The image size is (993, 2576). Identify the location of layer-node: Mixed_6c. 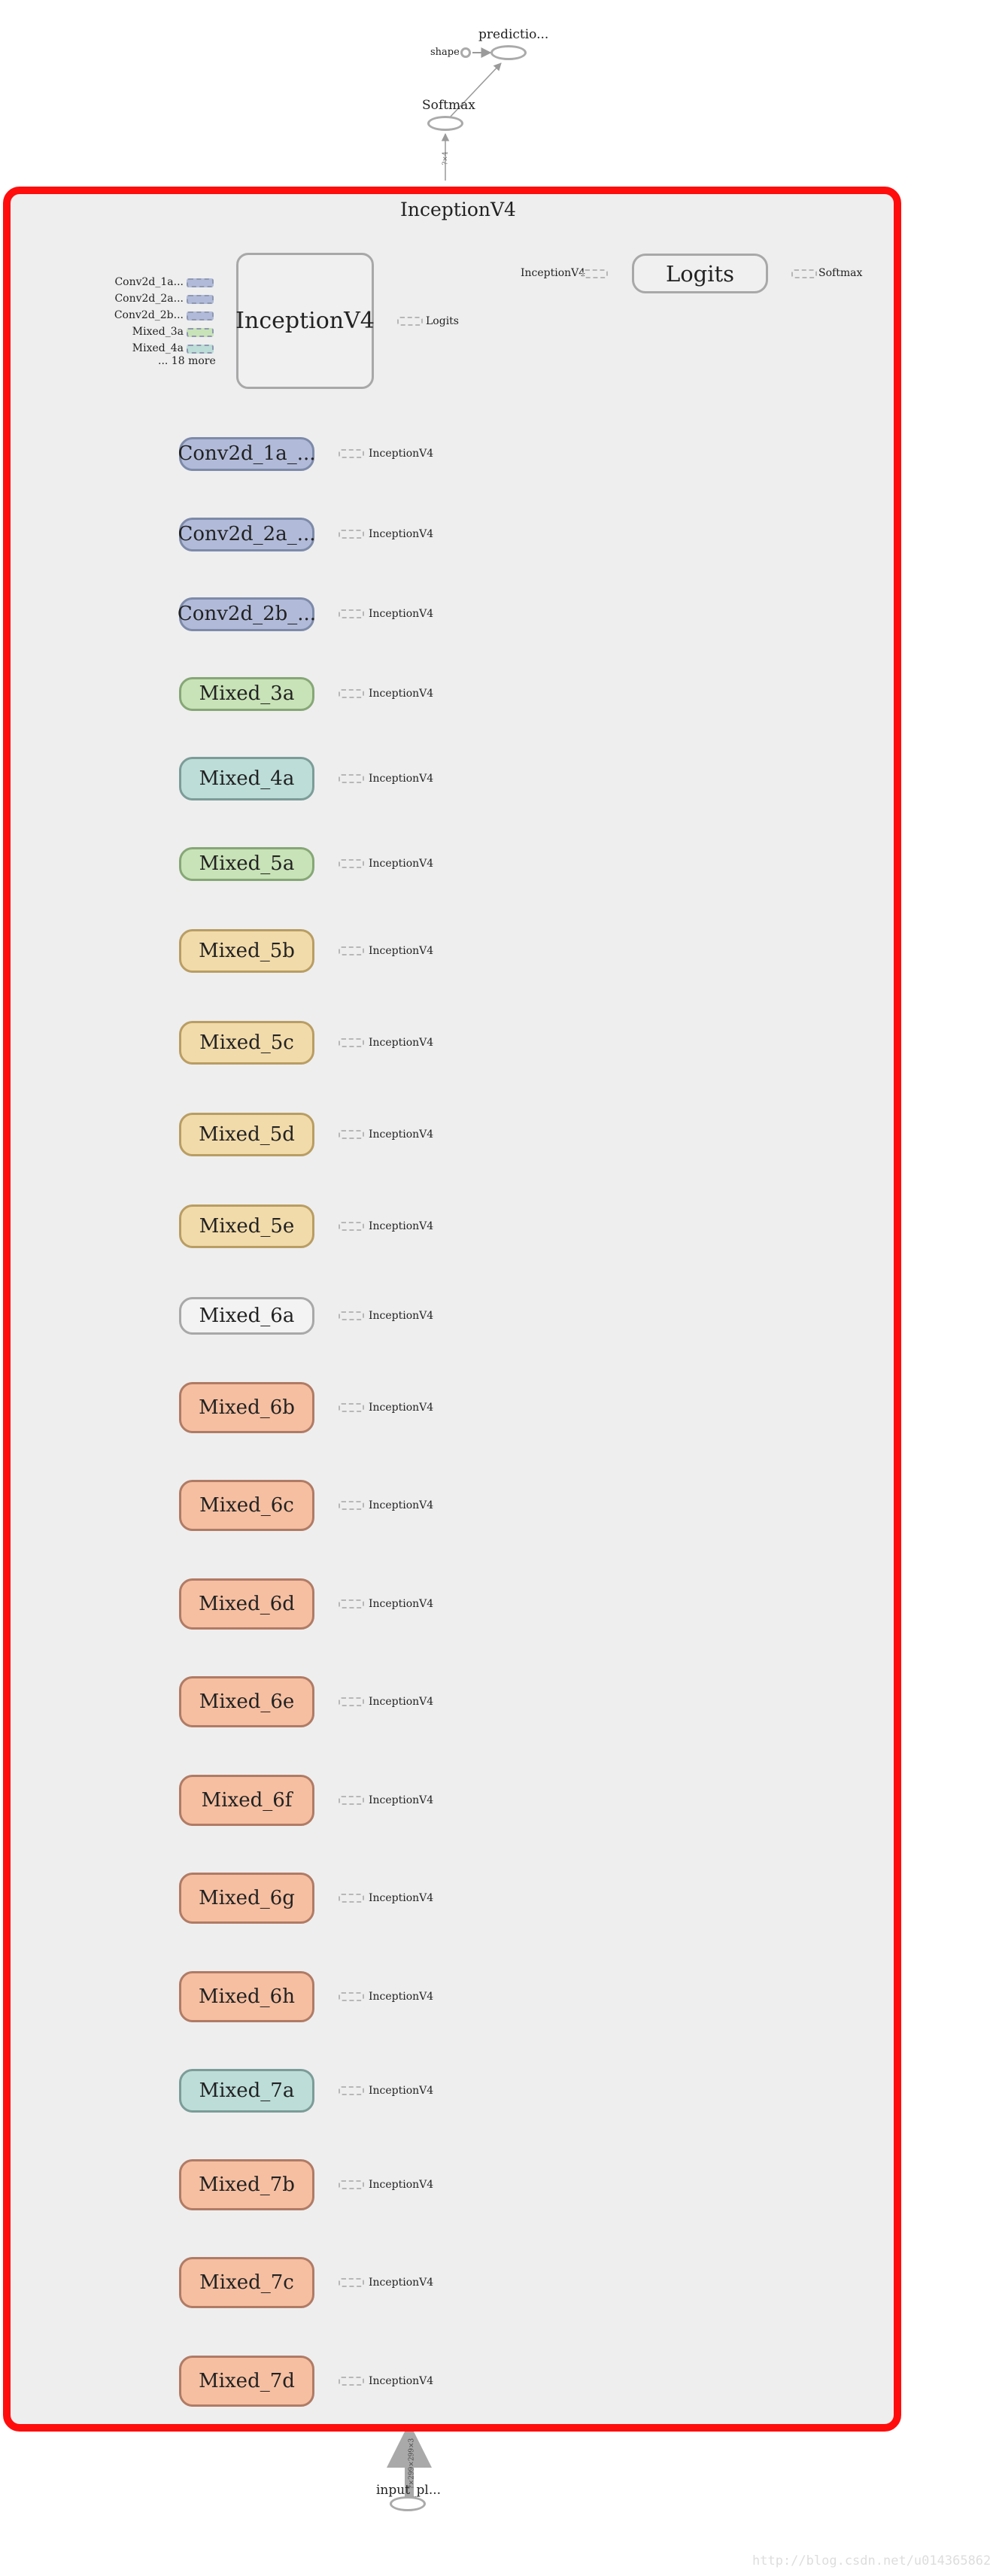
(246, 1505).